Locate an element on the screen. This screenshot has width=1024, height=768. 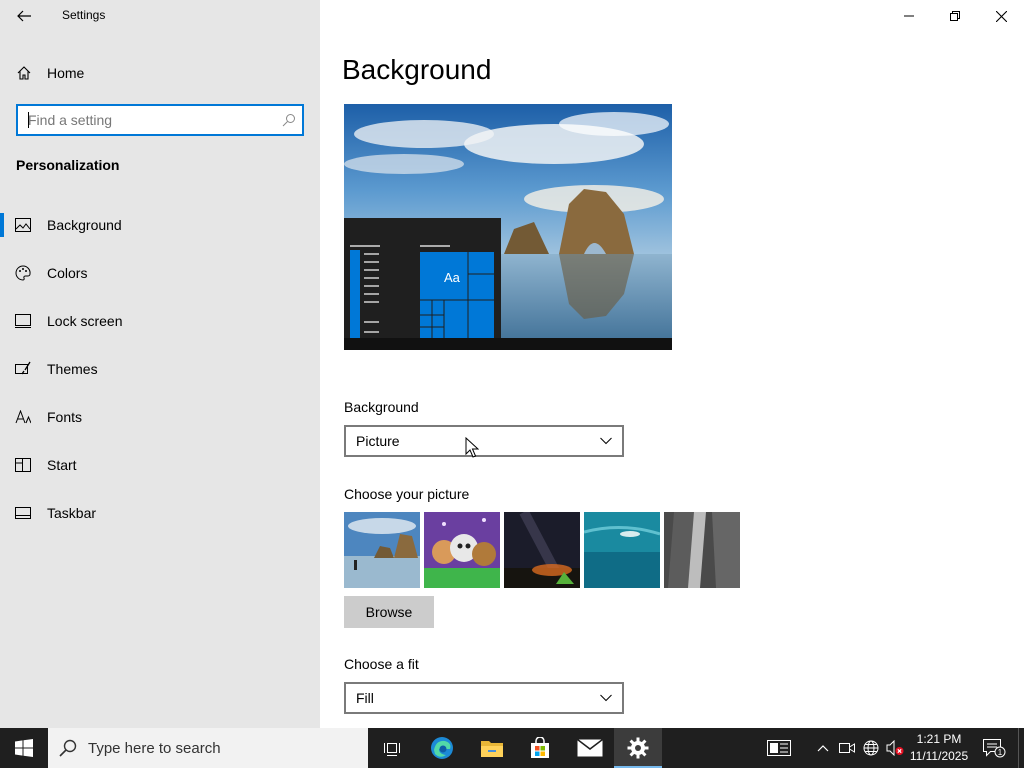
choose-picture-label: Choose your picture is located at coordinates (407, 494).